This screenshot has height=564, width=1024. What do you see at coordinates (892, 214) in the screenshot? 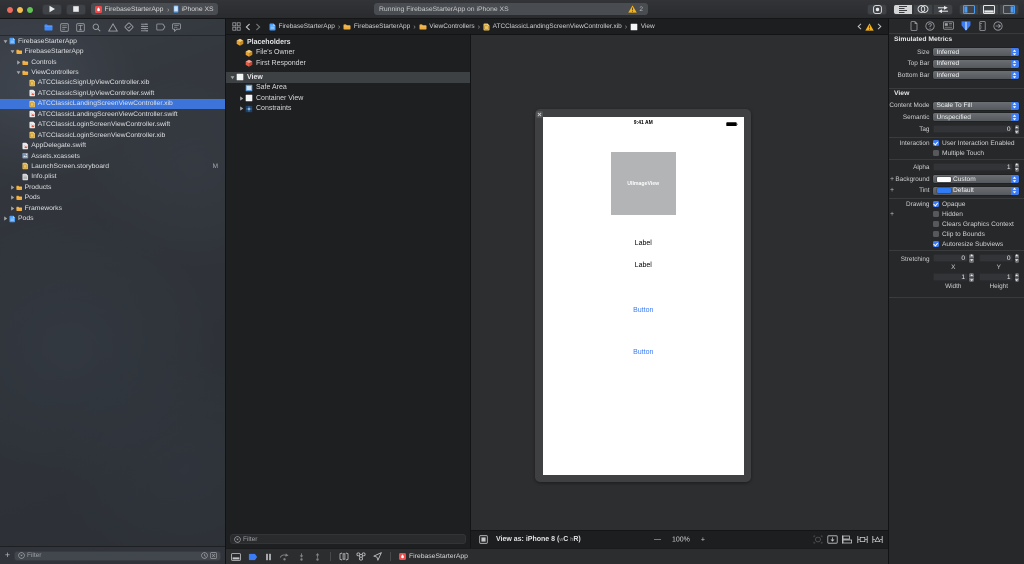
I see `add-attribute-icon: +` at bounding box center [892, 214].